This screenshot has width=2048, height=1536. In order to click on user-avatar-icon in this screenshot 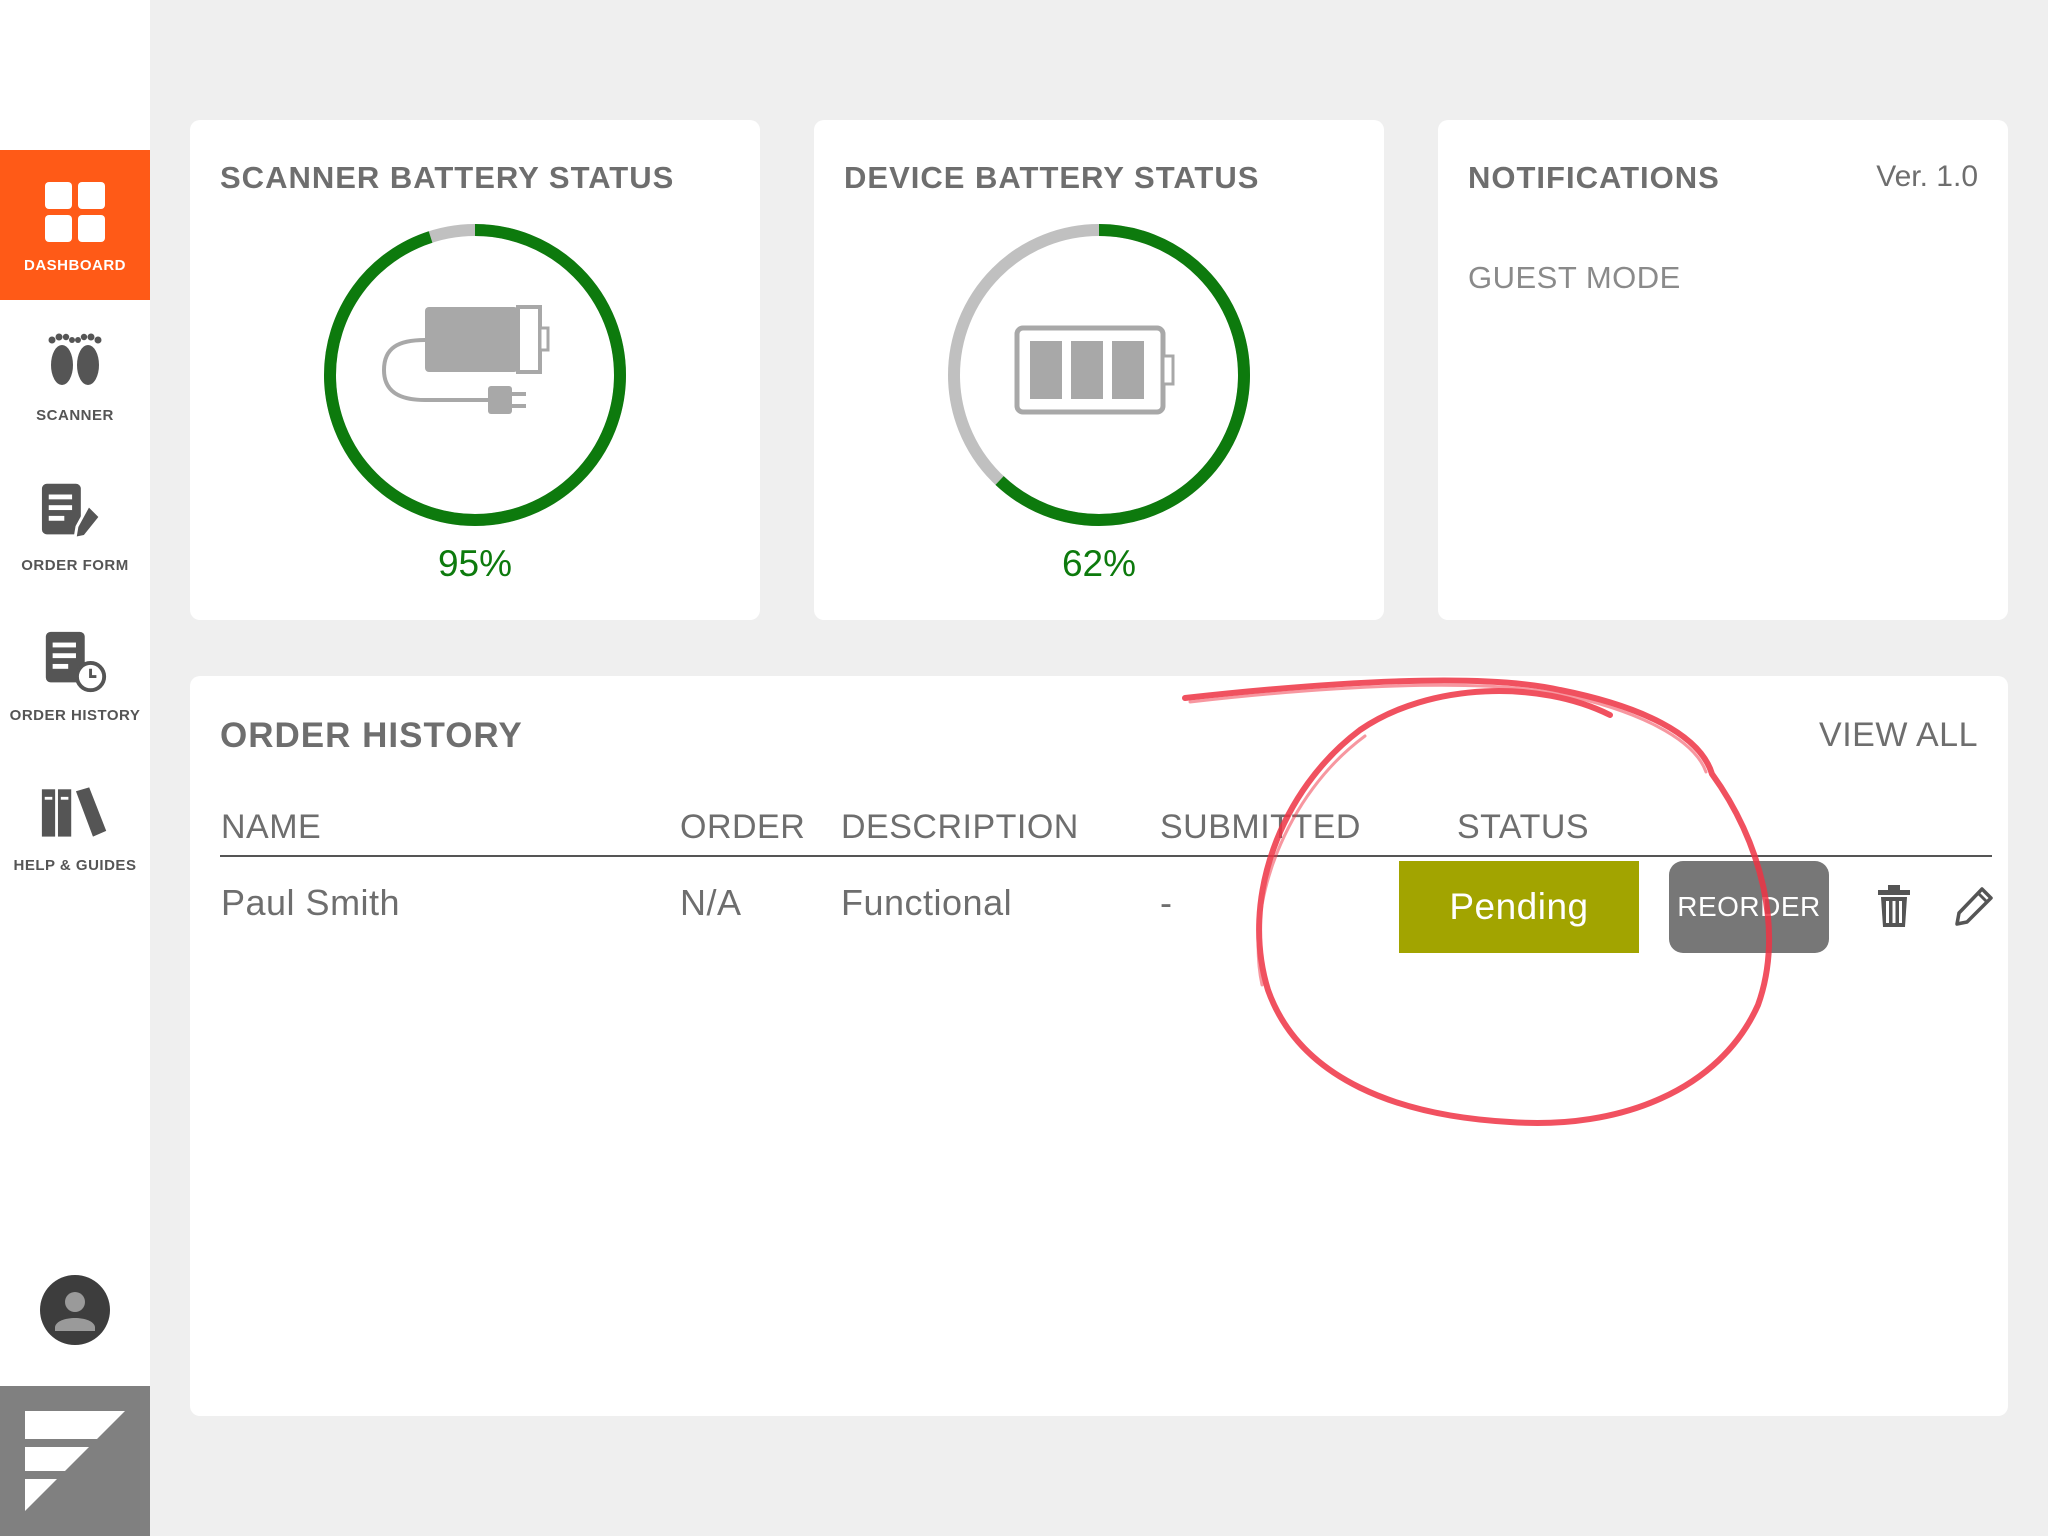, I will do `click(75, 1311)`.